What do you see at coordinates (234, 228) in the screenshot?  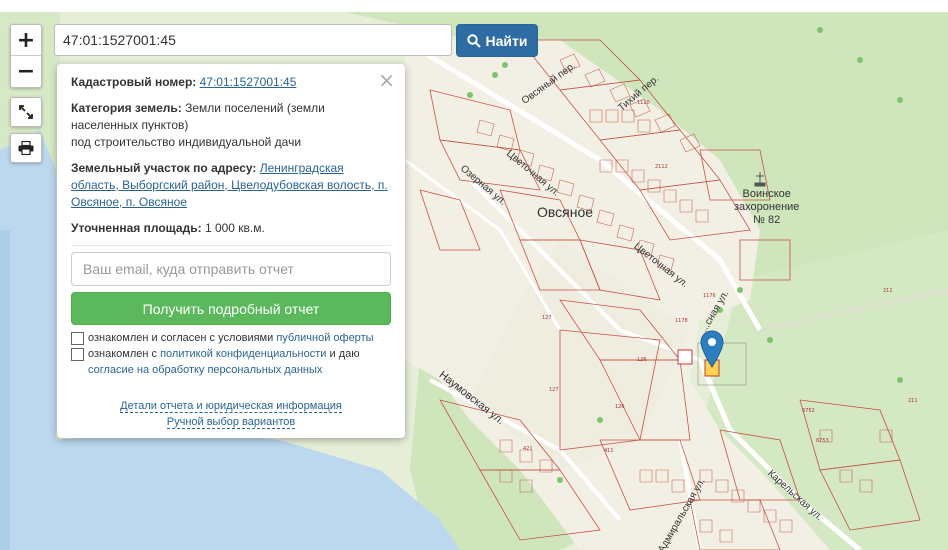 I see `area-value: 1 000 кв.м.` at bounding box center [234, 228].